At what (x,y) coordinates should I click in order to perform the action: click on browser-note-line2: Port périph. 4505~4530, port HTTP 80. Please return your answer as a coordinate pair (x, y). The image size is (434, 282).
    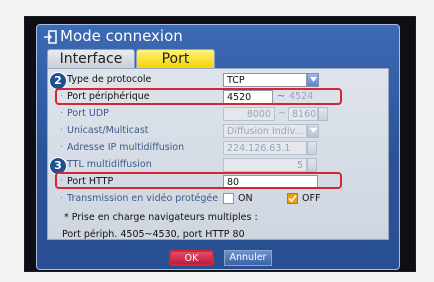
    Looking at the image, I should click on (153, 234).